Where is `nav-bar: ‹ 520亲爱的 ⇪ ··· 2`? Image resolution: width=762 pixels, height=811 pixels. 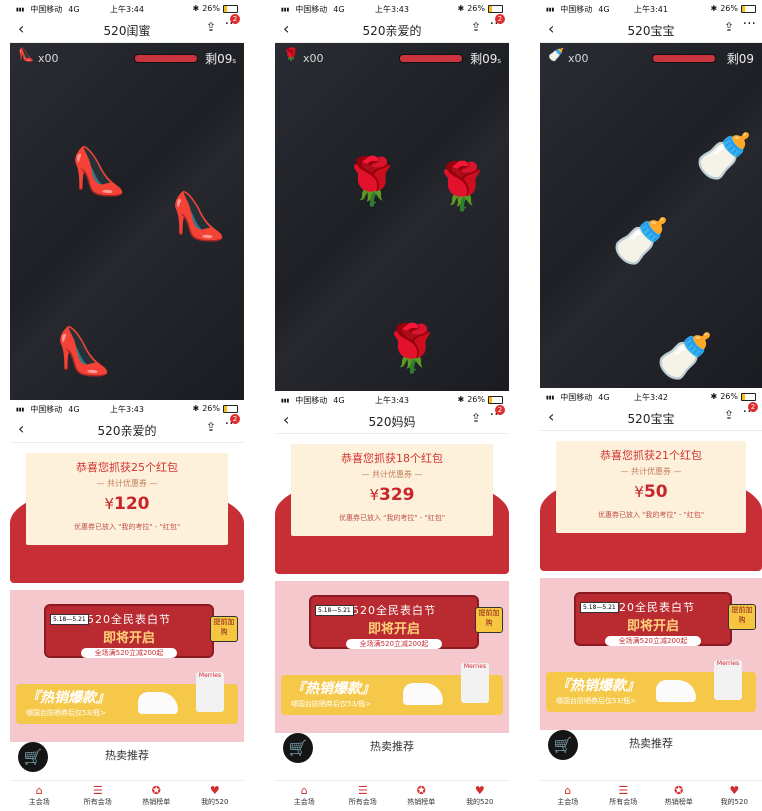
nav-bar: ‹ 520亲爱的 ⇪ ··· 2 is located at coordinates (127, 428).